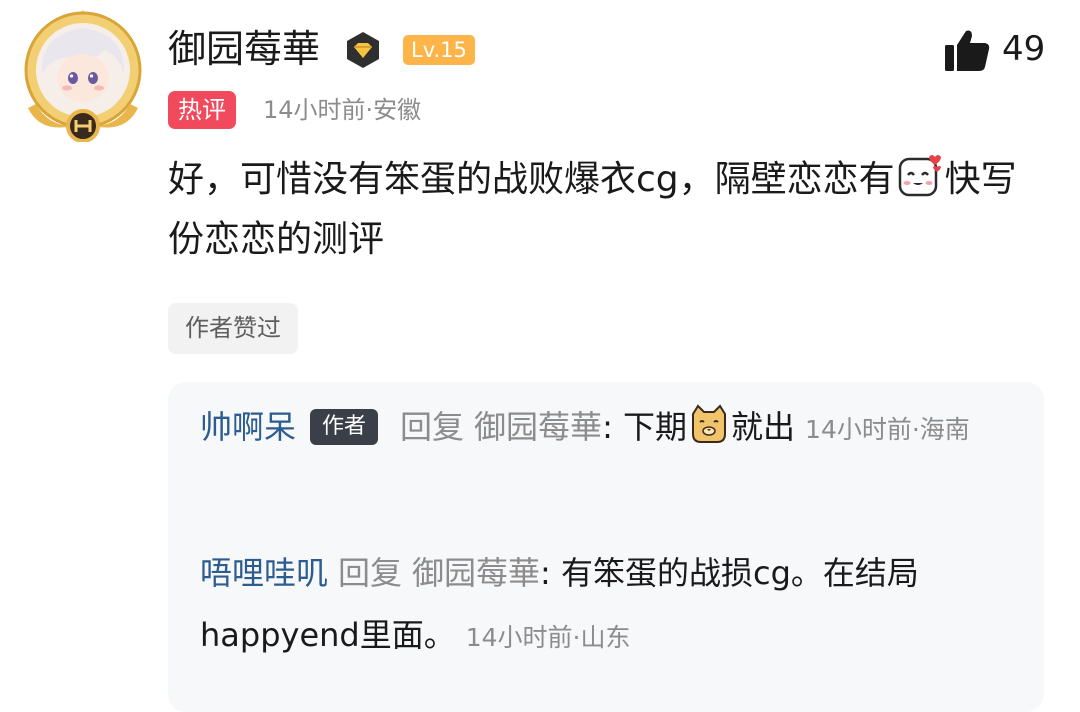 The width and height of the screenshot is (1080, 712). I want to click on reply-item: 帅啊呆 作者 回复 御园莓華: 下期 就出 14小时前·海南, so click(600, 428).